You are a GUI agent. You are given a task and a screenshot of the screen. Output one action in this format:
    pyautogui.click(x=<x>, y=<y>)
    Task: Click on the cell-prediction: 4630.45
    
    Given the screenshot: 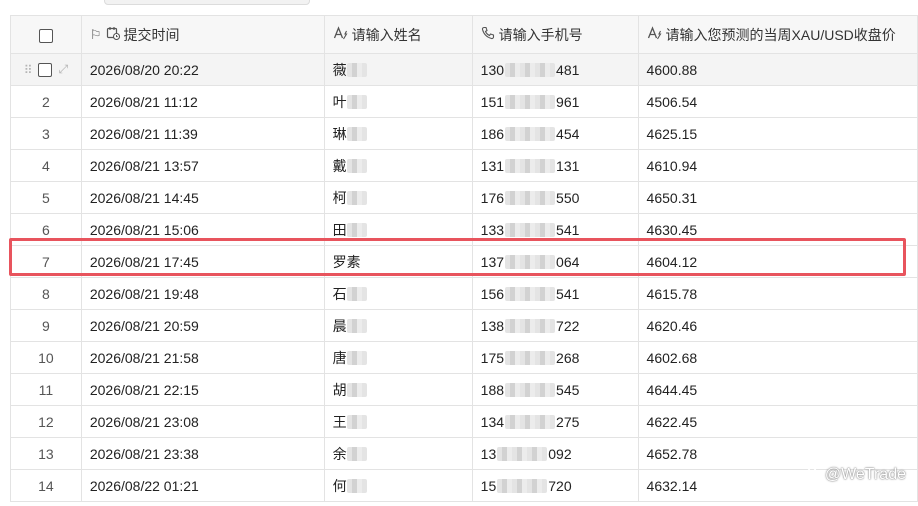 What is the action you would take?
    pyautogui.click(x=778, y=229)
    